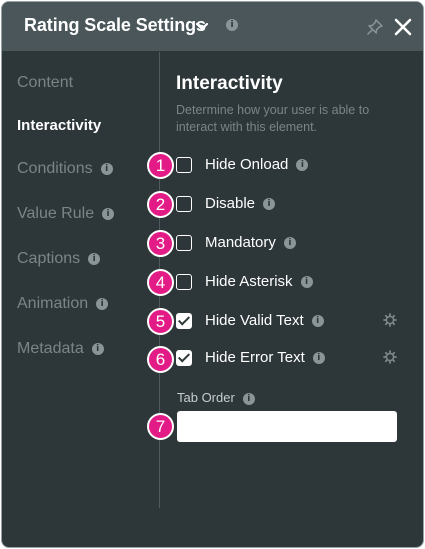 Image resolution: width=425 pixels, height=549 pixels. What do you see at coordinates (160, 165) in the screenshot?
I see `callout-badge-1: 1` at bounding box center [160, 165].